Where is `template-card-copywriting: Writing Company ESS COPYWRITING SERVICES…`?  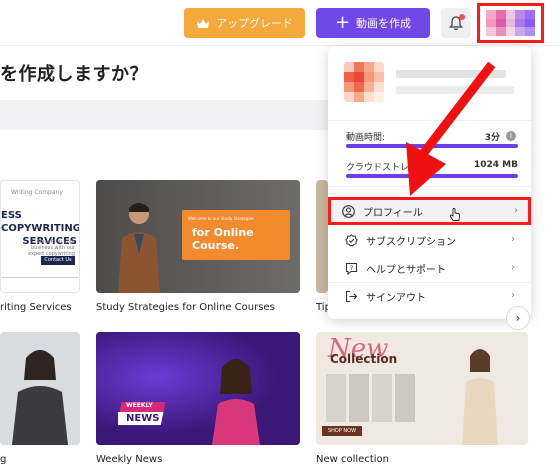 template-card-copywriting: Writing Company ESS COPYWRITING SERVICES… is located at coordinates (40, 236).